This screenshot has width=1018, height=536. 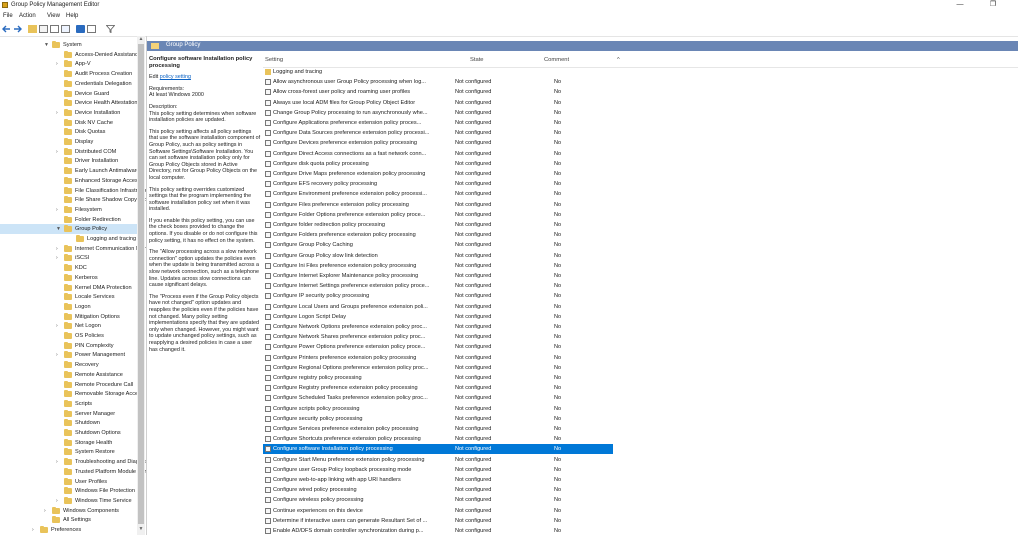 What do you see at coordinates (68, 336) in the screenshot?
I see `tree-item: OS Policies` at bounding box center [68, 336].